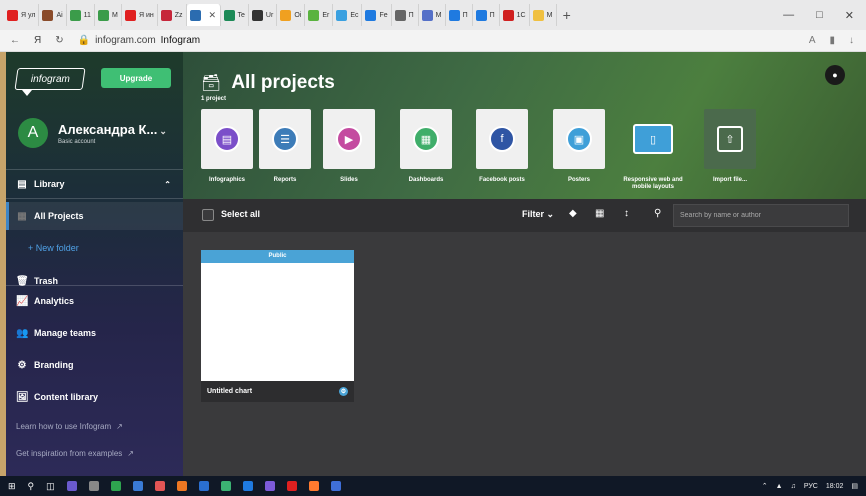 Image resolution: width=866 pixels, height=496 pixels. Describe the element at coordinates (50, 486) in the screenshot. I see `task-view-icon: ◫` at that location.